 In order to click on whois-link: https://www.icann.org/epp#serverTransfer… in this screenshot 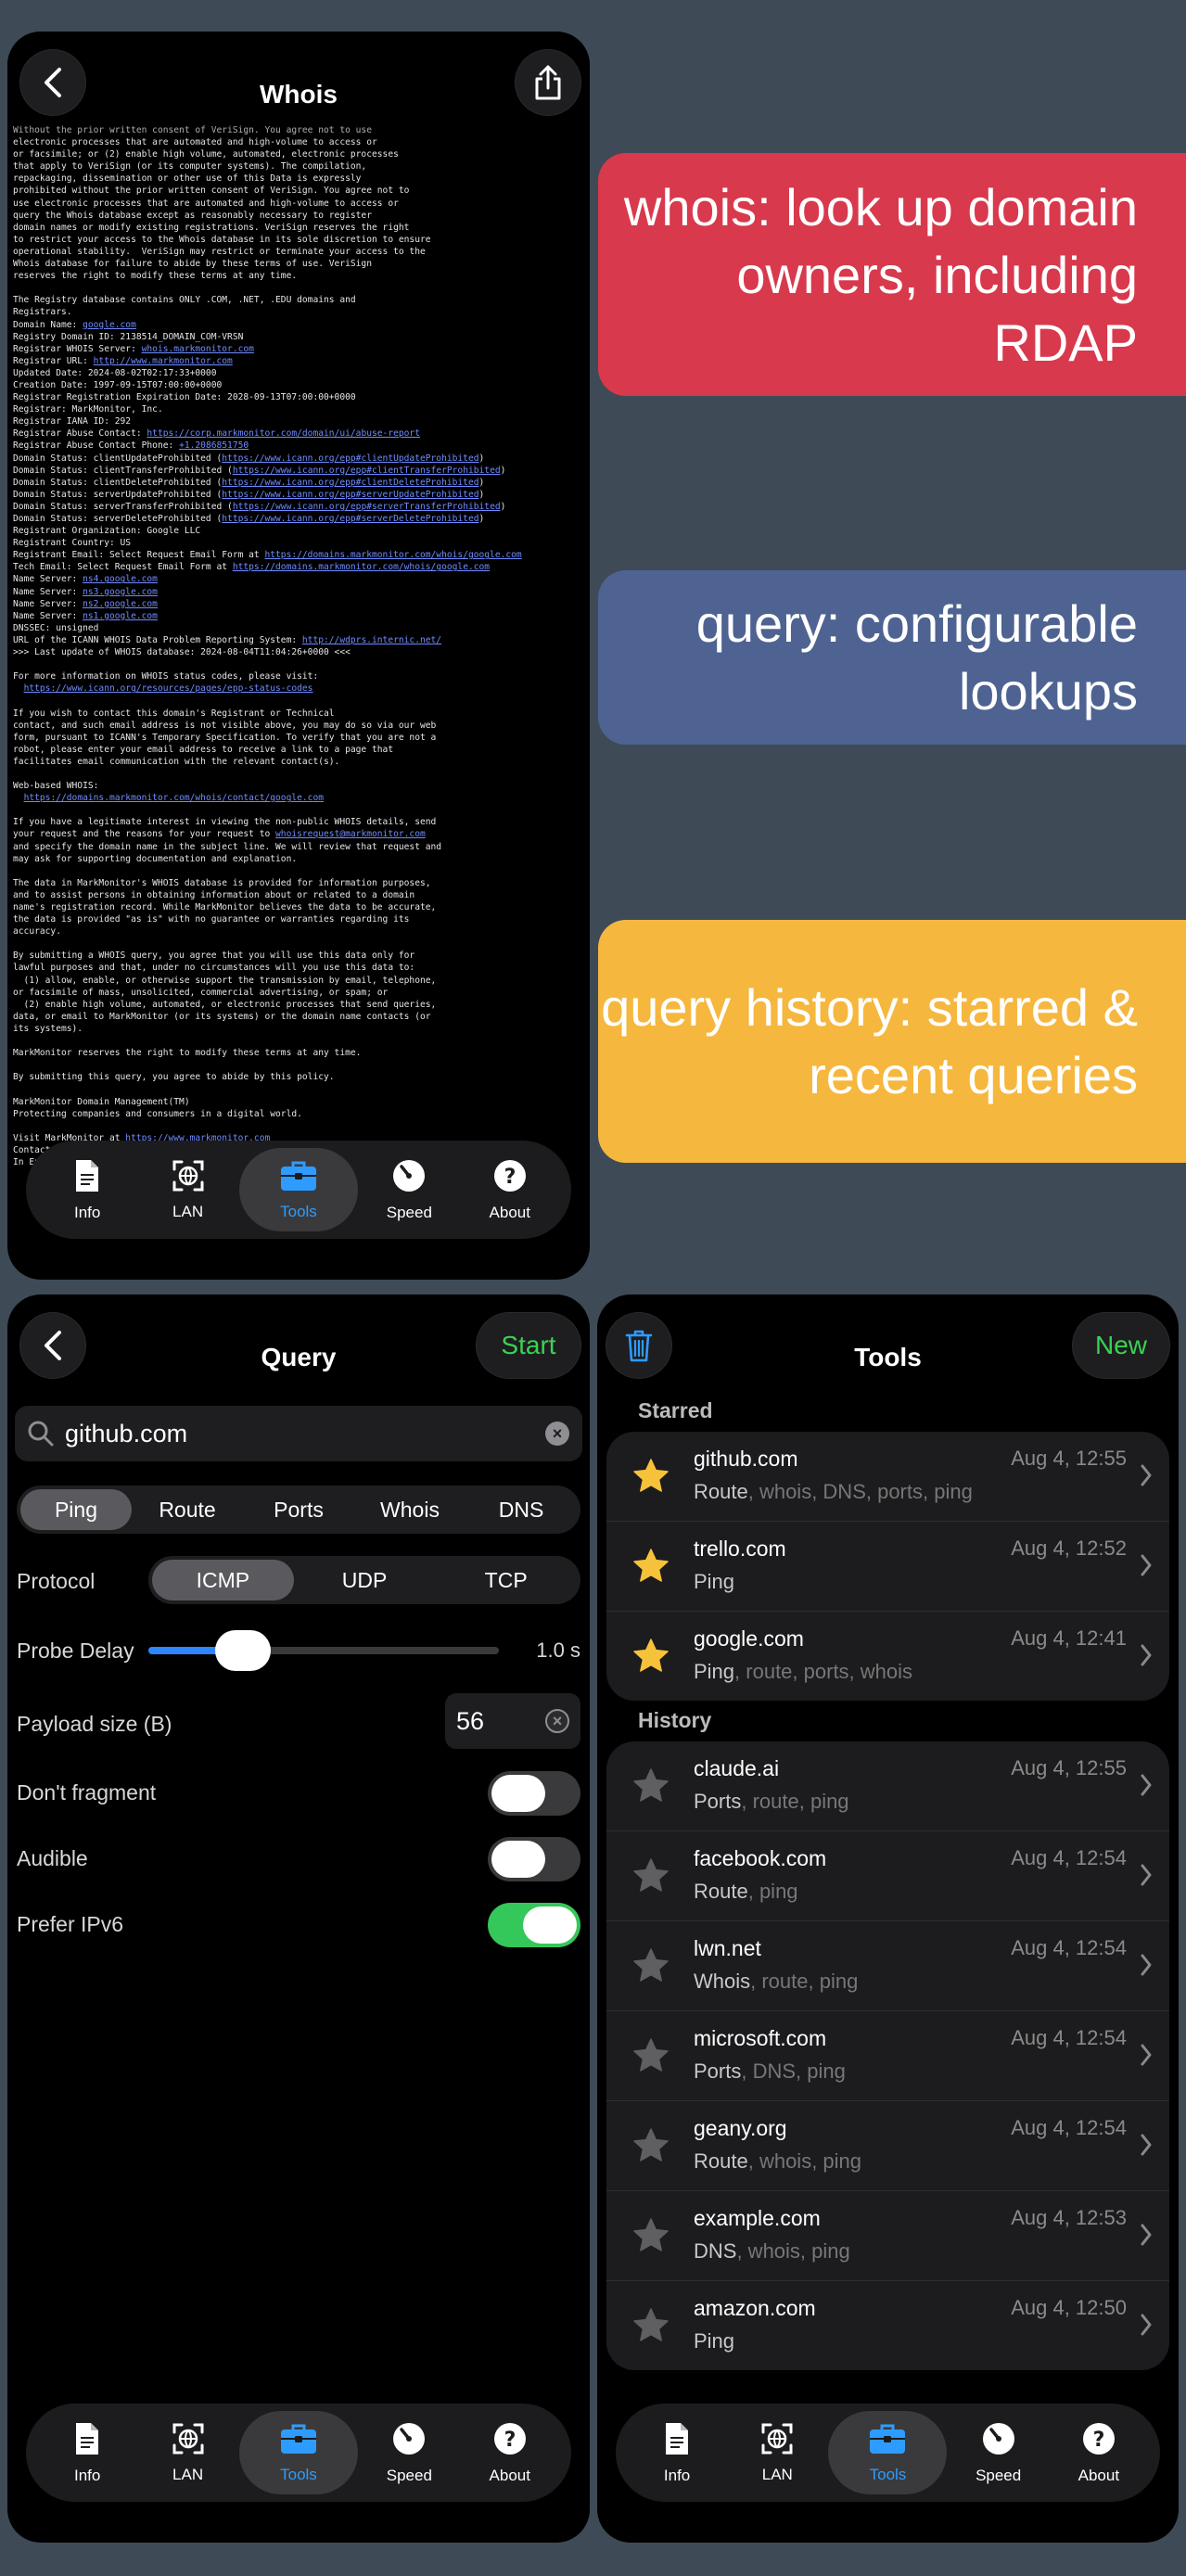, I will do `click(367, 507)`.